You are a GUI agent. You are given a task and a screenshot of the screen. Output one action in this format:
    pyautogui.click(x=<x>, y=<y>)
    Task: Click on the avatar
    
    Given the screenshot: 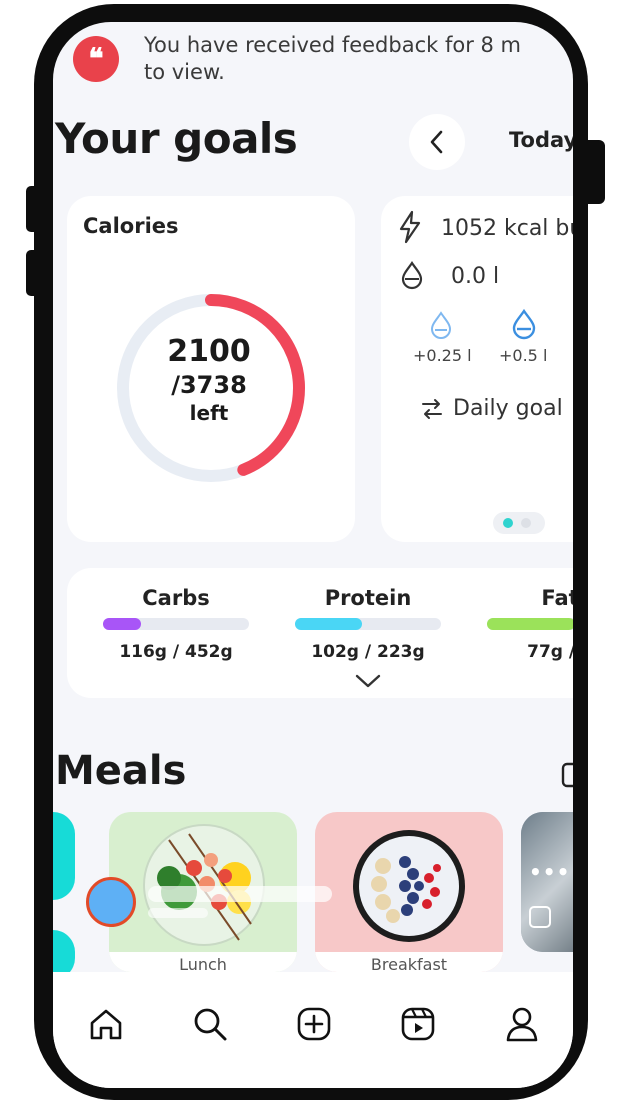 What is the action you would take?
    pyautogui.click(x=111, y=902)
    